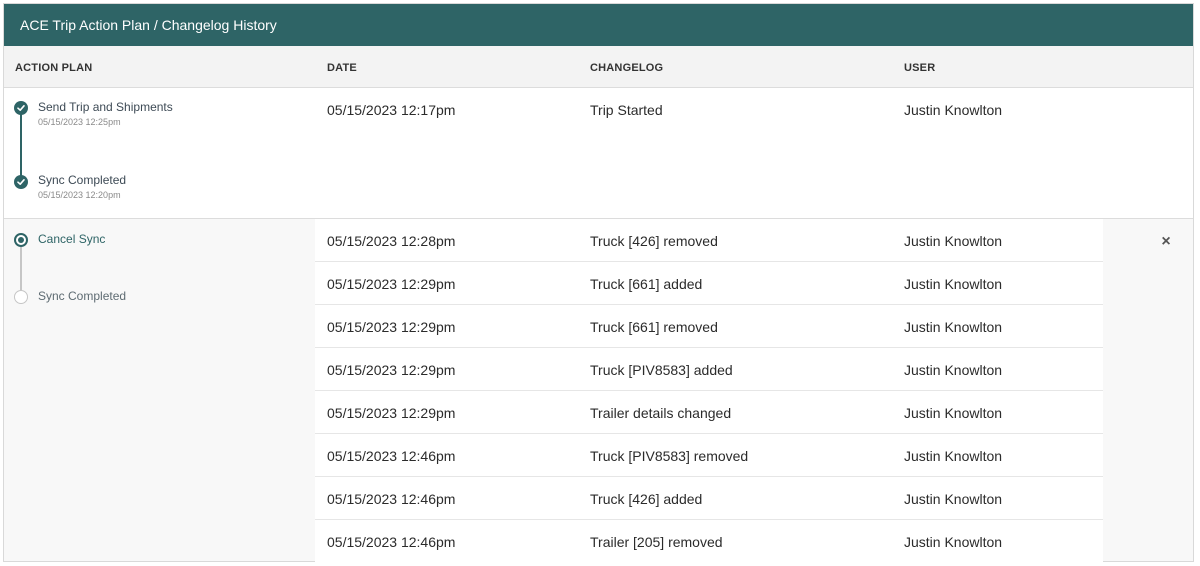 This screenshot has height=566, width=1200. I want to click on entry-date: 05/15/2023 12:17pm, so click(391, 110).